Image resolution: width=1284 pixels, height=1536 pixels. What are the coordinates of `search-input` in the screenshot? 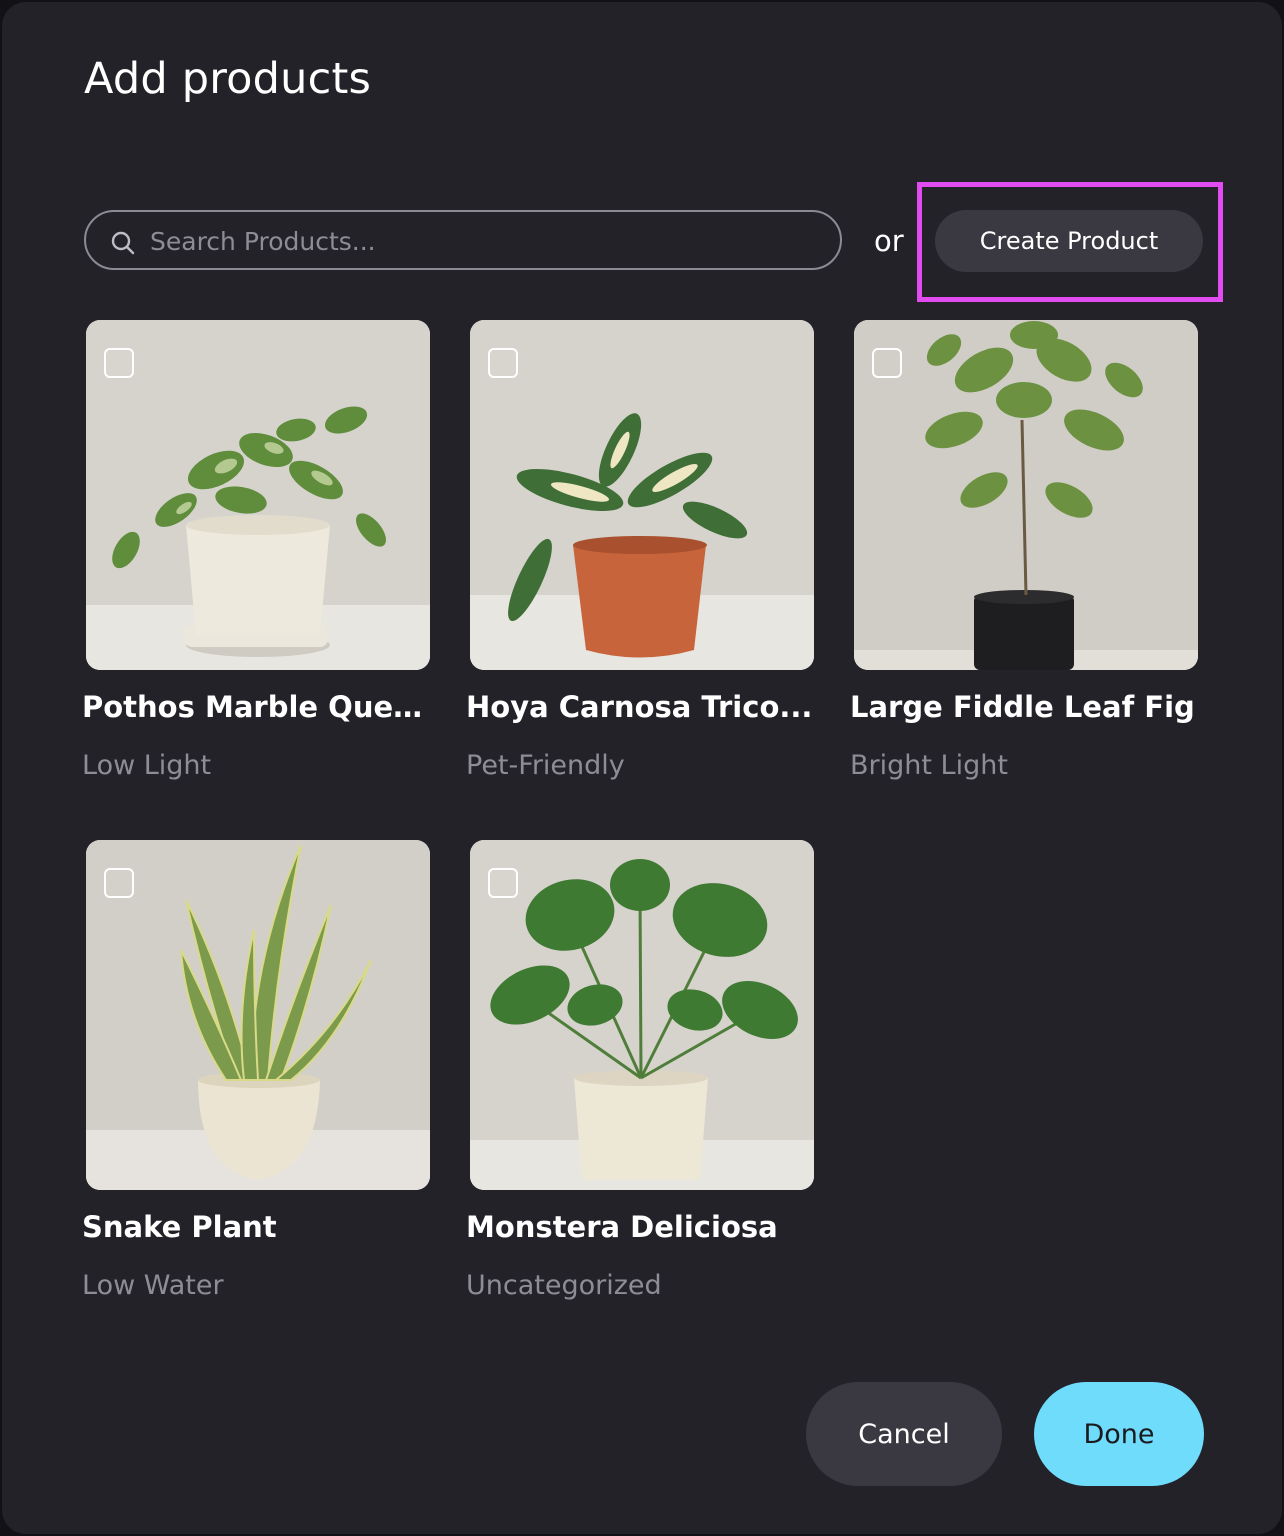 It's located at (480, 241).